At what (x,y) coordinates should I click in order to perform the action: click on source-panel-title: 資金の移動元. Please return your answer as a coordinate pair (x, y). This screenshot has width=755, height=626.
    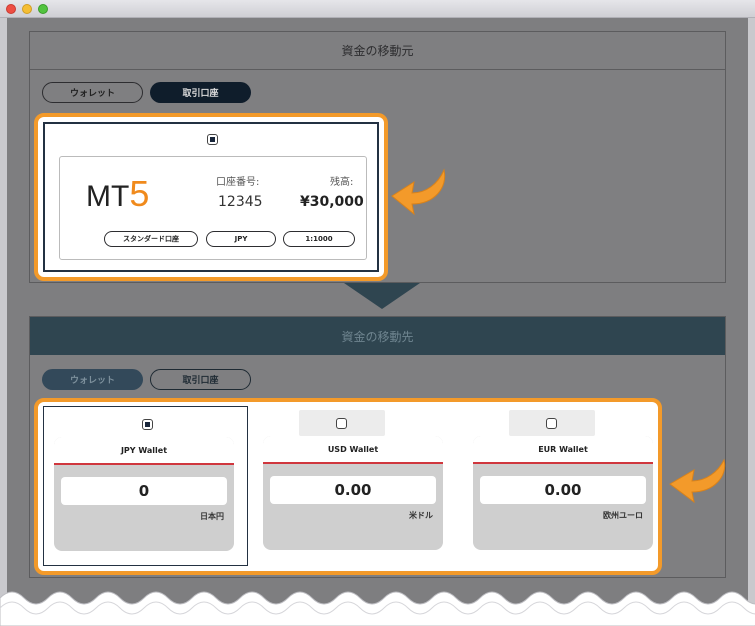
    Looking at the image, I should click on (377, 51).